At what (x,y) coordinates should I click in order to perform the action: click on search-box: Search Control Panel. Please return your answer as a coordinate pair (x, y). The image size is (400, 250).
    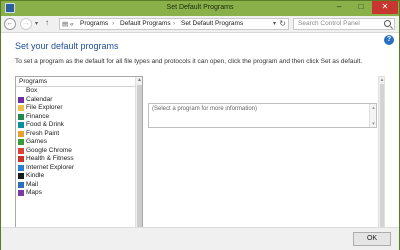
    Looking at the image, I should click on (344, 24).